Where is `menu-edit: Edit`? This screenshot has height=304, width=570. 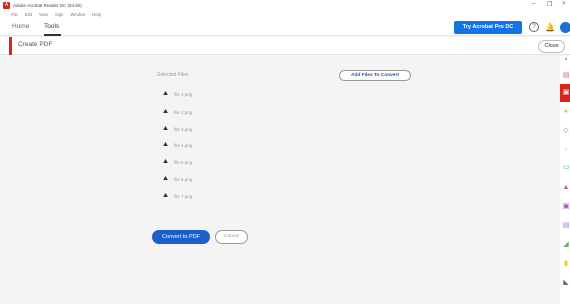 menu-edit: Edit is located at coordinates (28, 14).